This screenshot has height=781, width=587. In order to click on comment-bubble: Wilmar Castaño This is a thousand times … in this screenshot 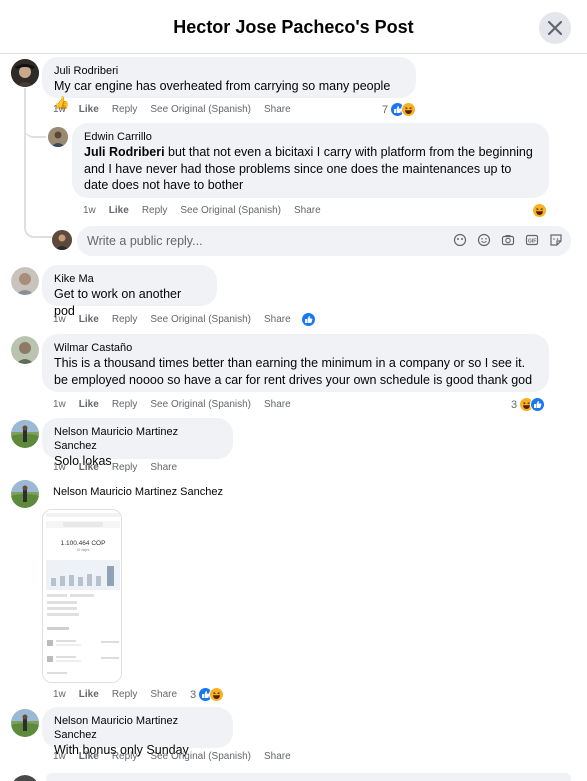, I will do `click(295, 363)`.